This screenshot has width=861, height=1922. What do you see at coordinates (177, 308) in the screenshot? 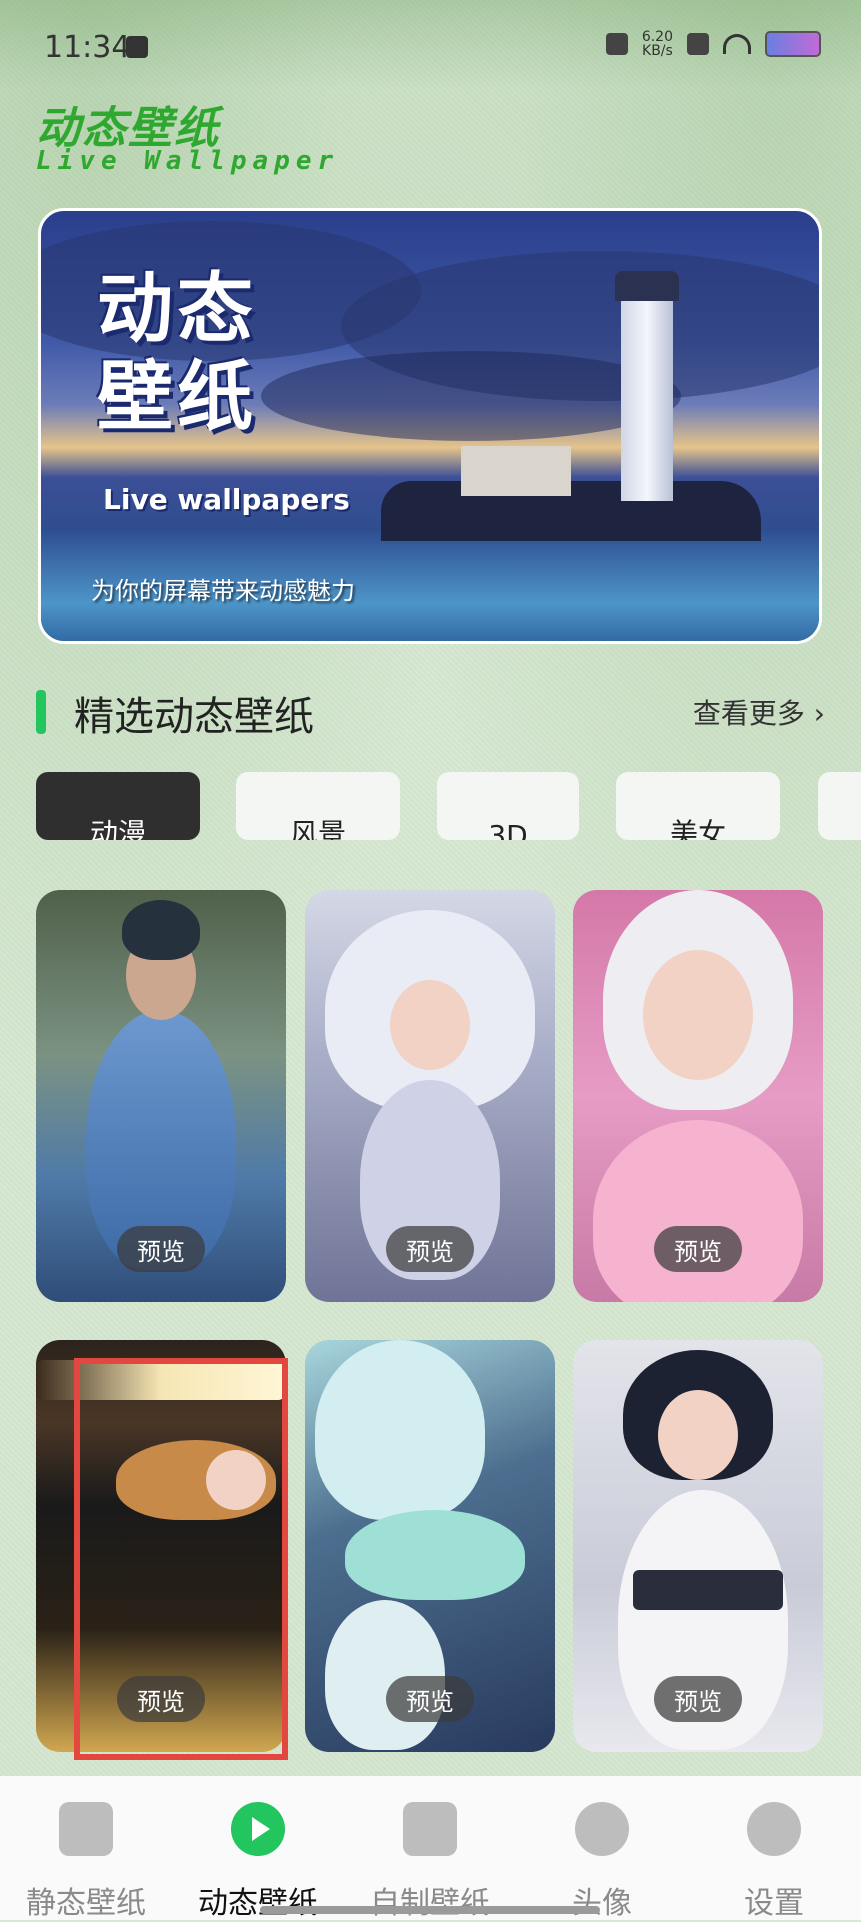
I see `banner-title-line1: 动态` at bounding box center [177, 308].